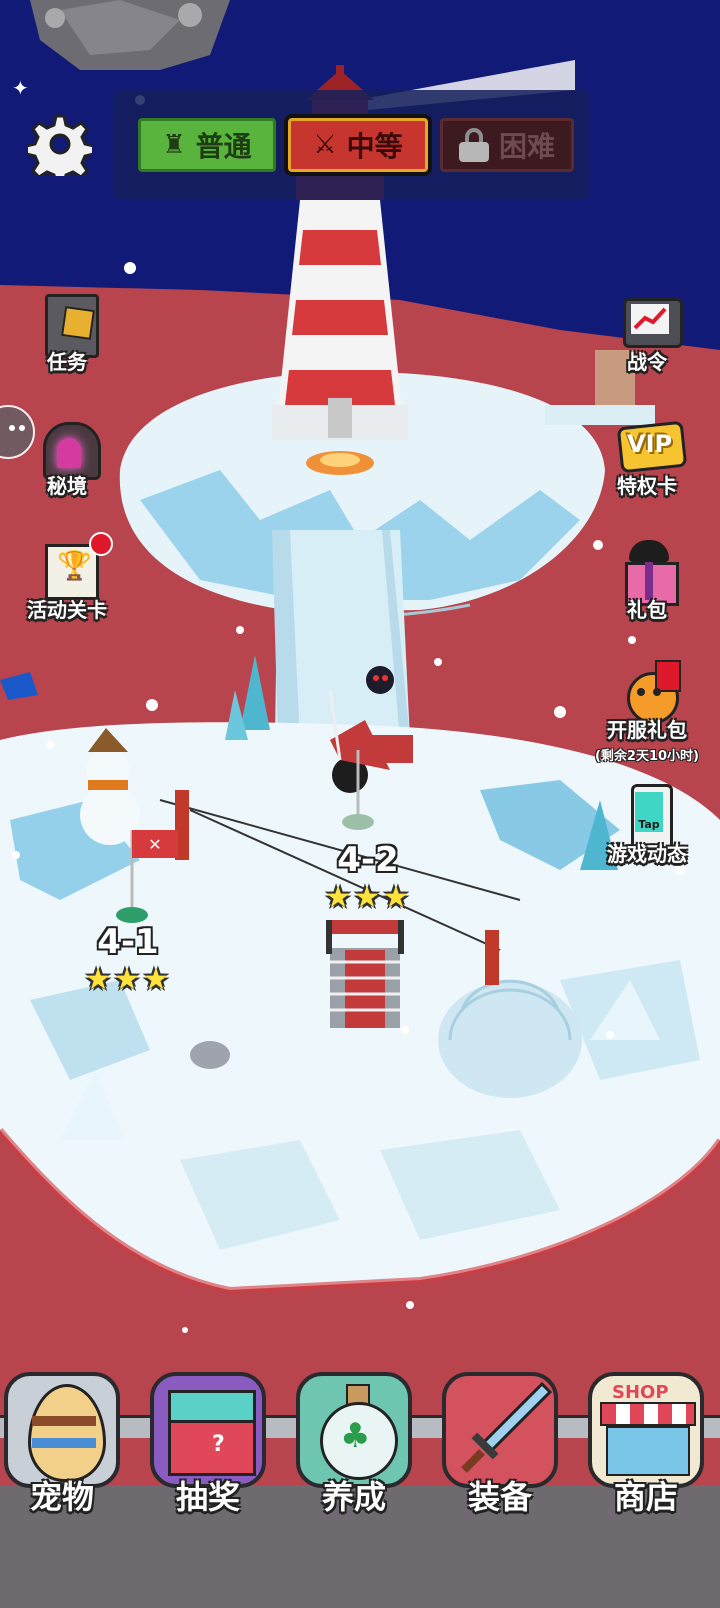 The width and height of the screenshot is (720, 1608). What do you see at coordinates (647, 457) in the screenshot?
I see `side-item-vip-card: VIP 特权卡` at bounding box center [647, 457].